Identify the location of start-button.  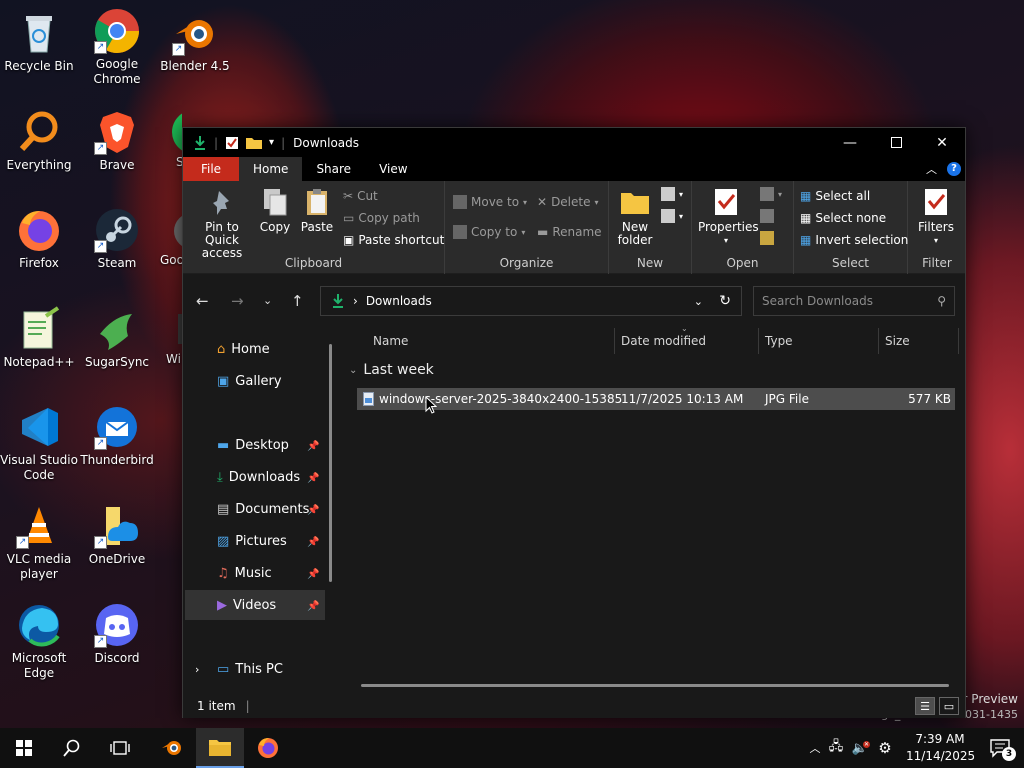
(24, 748).